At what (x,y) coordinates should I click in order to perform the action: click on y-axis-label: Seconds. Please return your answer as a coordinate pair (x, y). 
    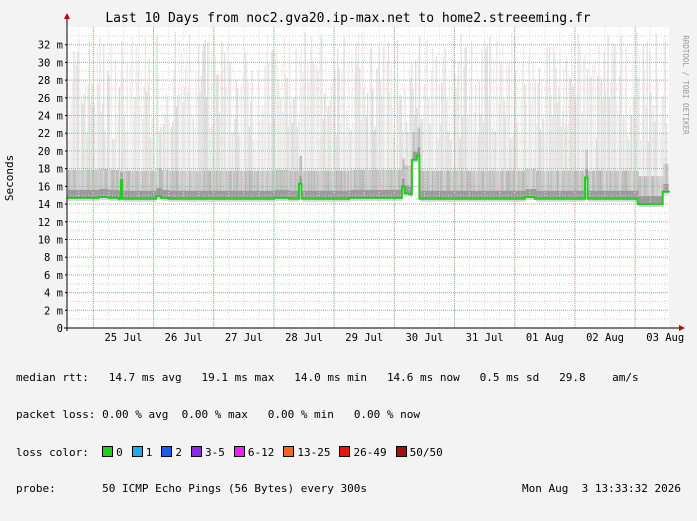
    Looking at the image, I should click on (9, 178).